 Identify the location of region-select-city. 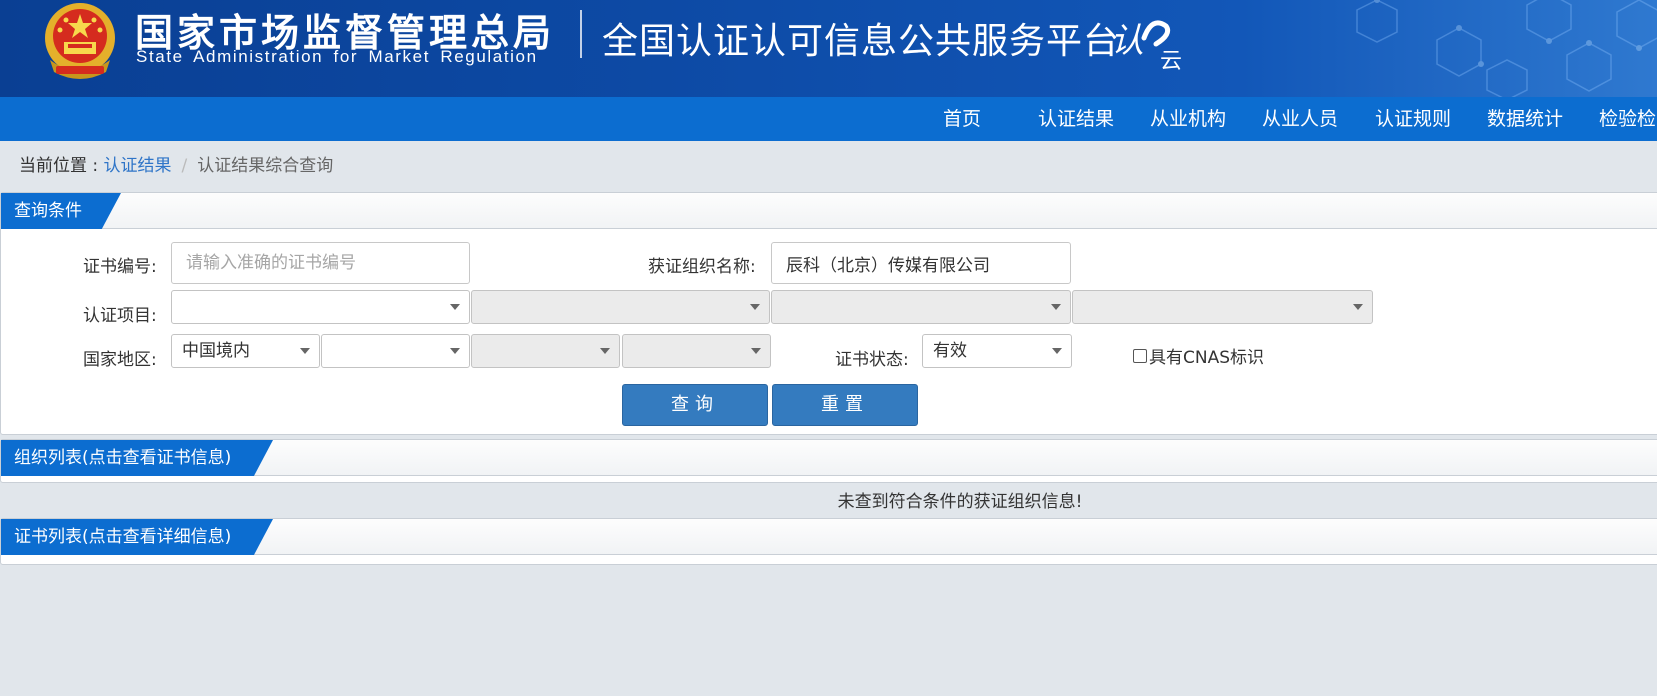
(545, 351).